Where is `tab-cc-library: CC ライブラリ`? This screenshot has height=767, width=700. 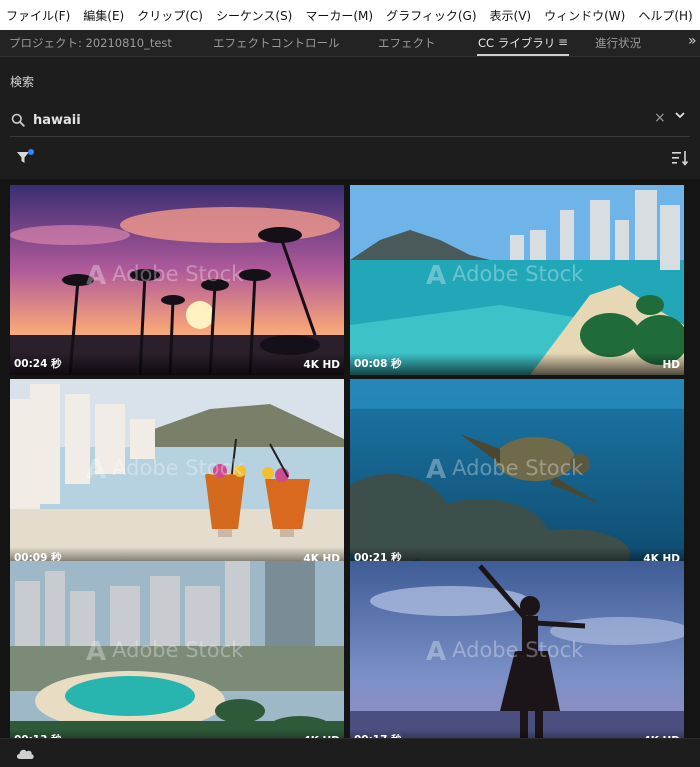
tab-cc-library: CC ライブラリ is located at coordinates (516, 43).